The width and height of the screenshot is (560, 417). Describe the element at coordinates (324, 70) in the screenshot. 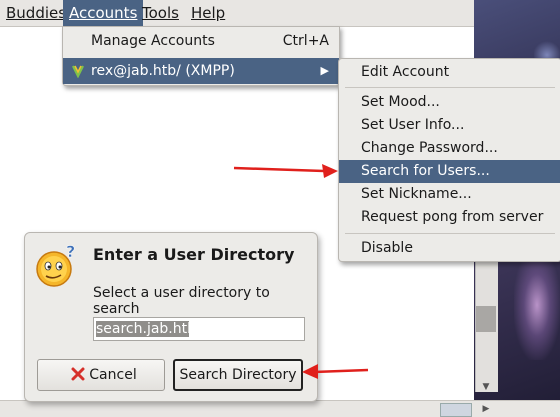

I see `submenu-arrow-icon: ▶` at that location.